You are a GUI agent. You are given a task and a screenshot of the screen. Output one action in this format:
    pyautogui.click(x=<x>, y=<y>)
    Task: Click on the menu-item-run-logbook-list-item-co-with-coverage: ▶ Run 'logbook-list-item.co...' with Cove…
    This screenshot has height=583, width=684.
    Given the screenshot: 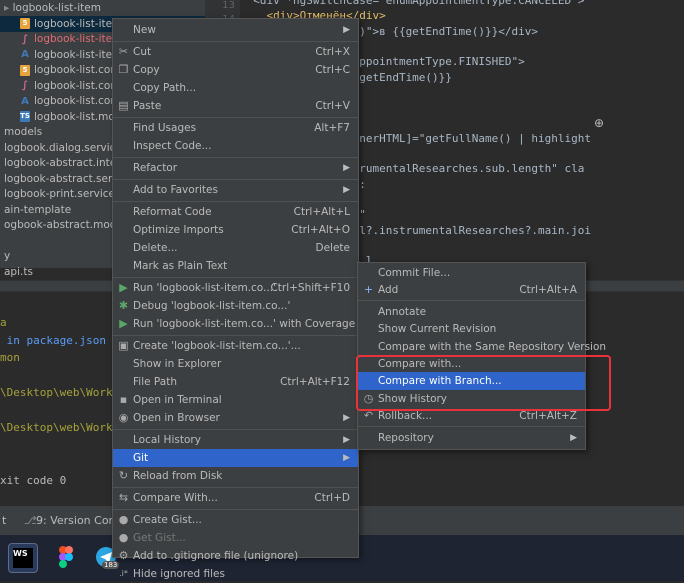 What is the action you would take?
    pyautogui.click(x=235, y=324)
    